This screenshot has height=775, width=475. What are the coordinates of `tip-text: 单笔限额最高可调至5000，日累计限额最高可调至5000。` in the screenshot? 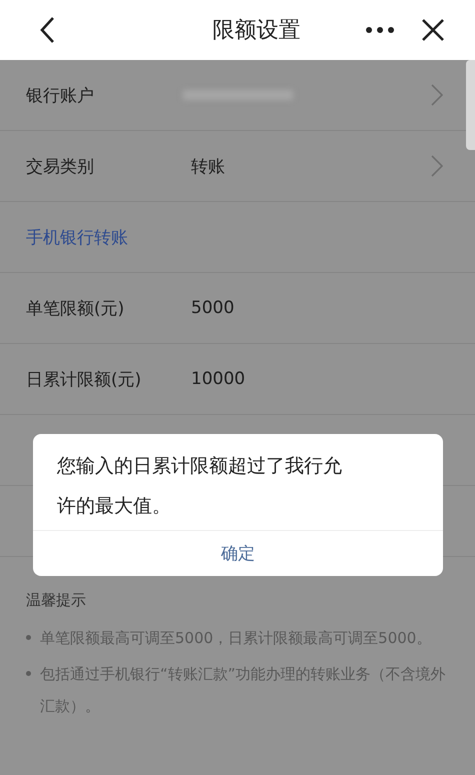 It's located at (236, 638).